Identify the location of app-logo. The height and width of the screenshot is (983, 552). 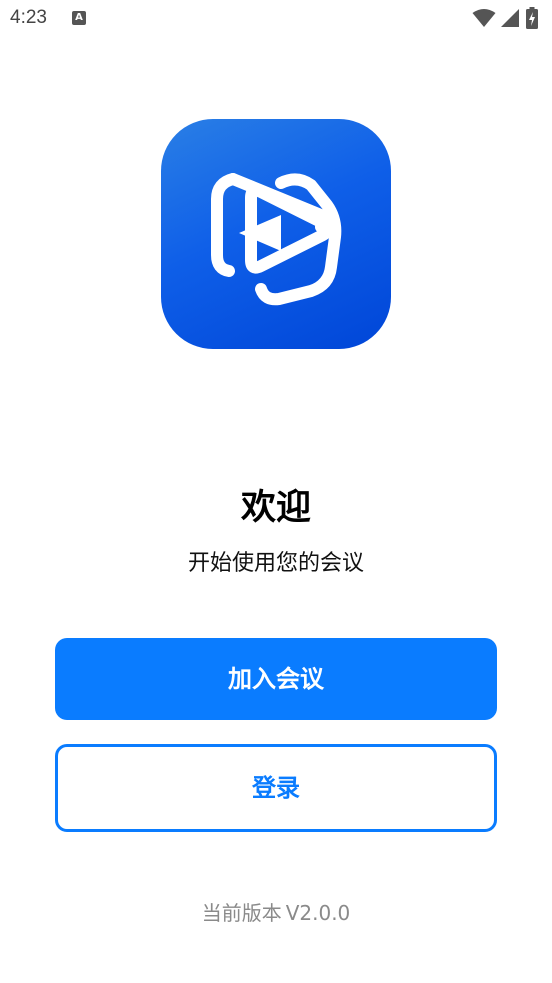
(276, 234).